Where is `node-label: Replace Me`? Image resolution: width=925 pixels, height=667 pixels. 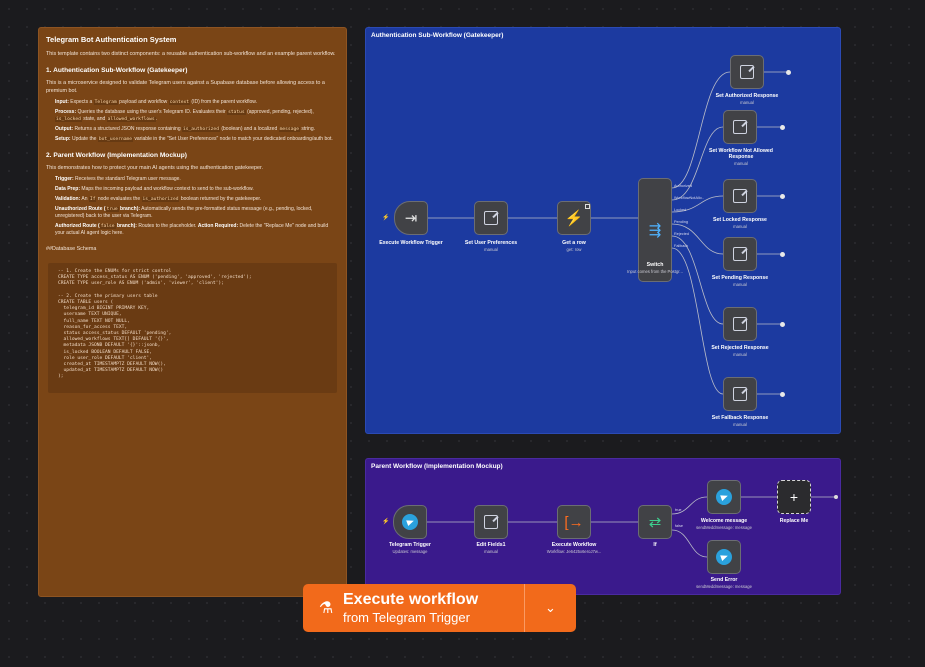 node-label: Replace Me is located at coordinates (794, 521).